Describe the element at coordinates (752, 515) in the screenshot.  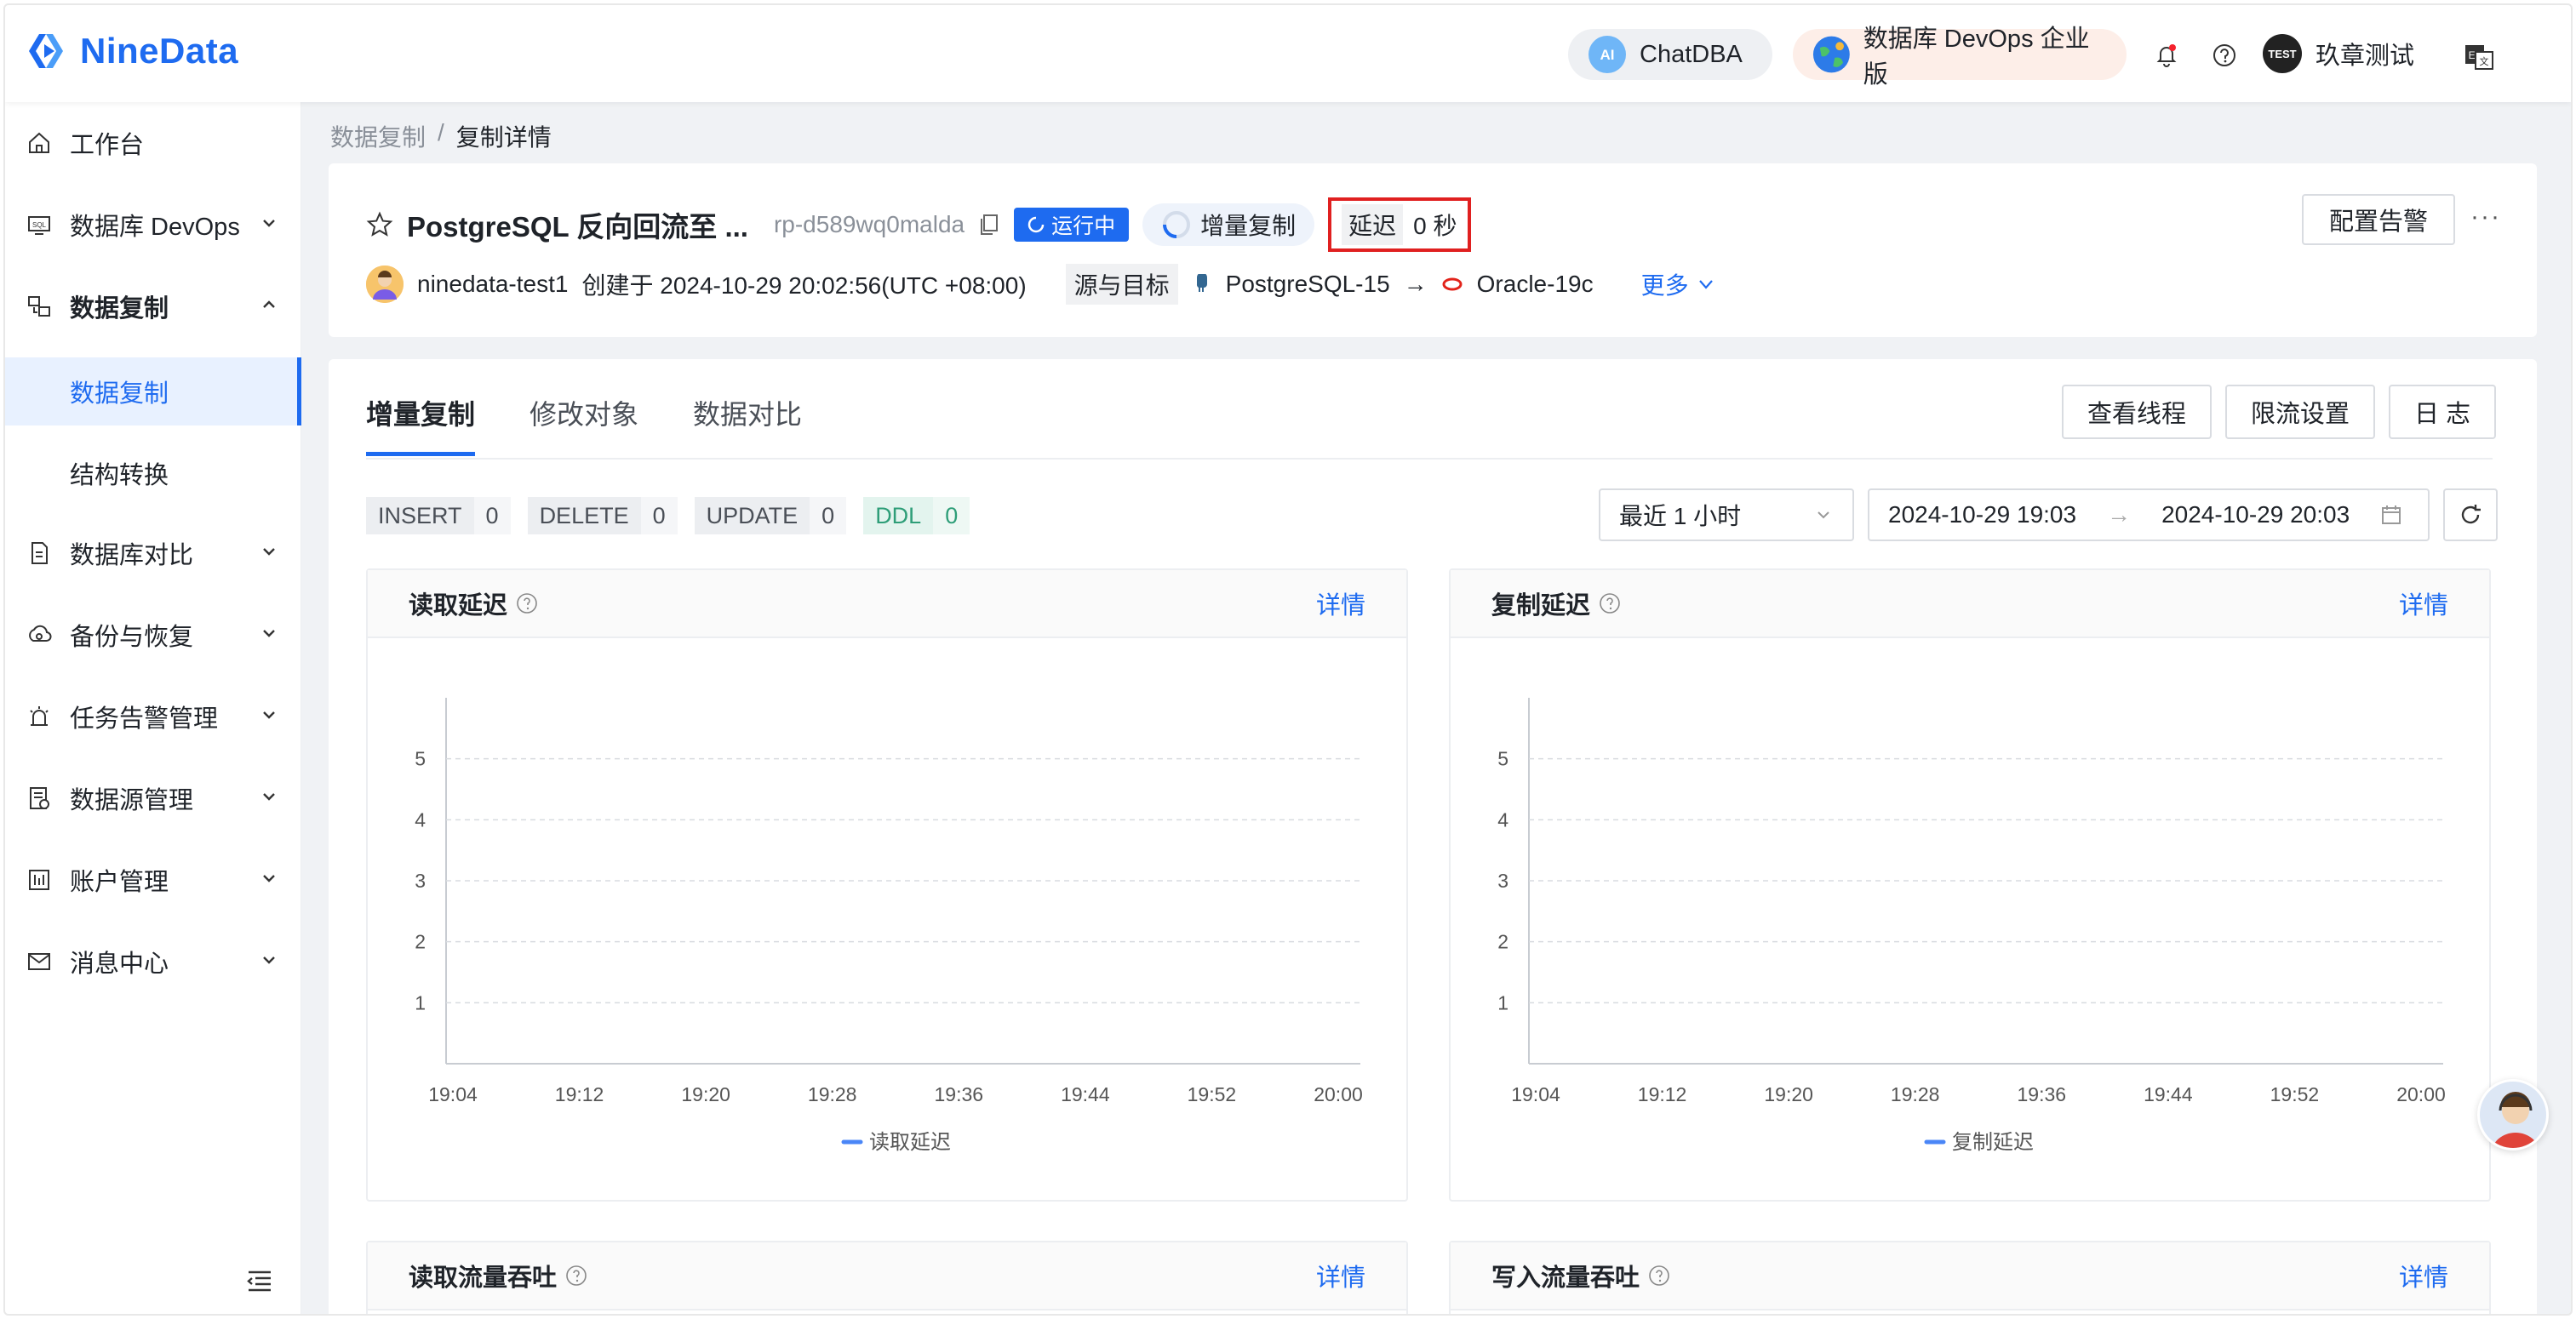
I see `stat-key: UPDATE` at that location.